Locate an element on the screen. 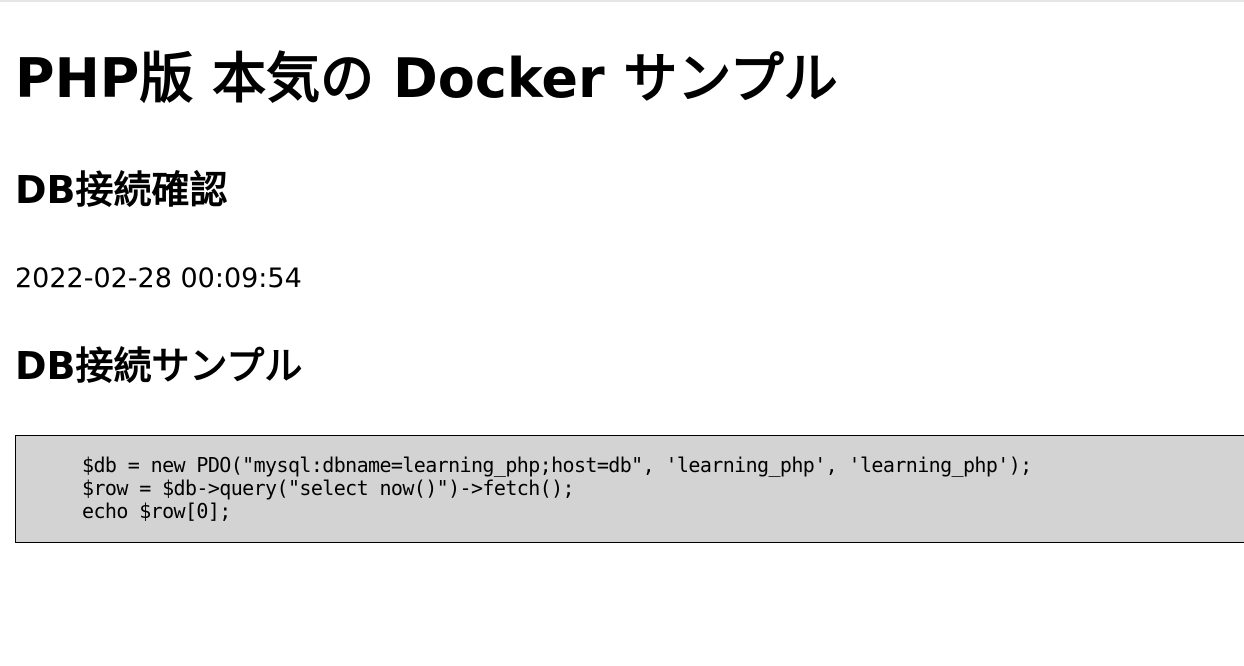  code-line: echo $row[0]; is located at coordinates (156, 511).